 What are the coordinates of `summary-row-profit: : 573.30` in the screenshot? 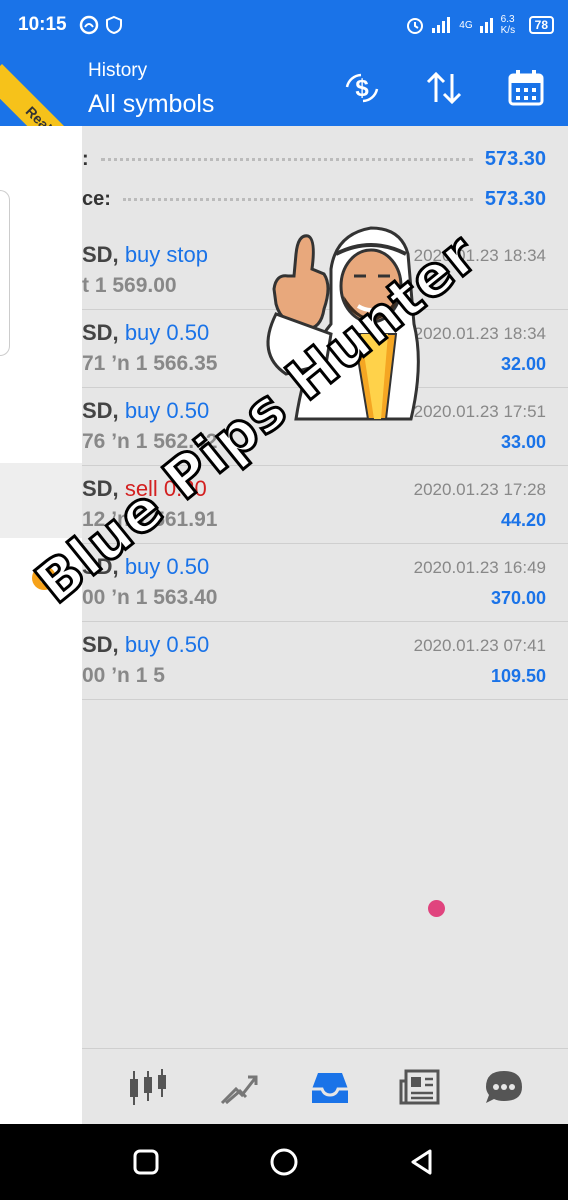 It's located at (325, 159).